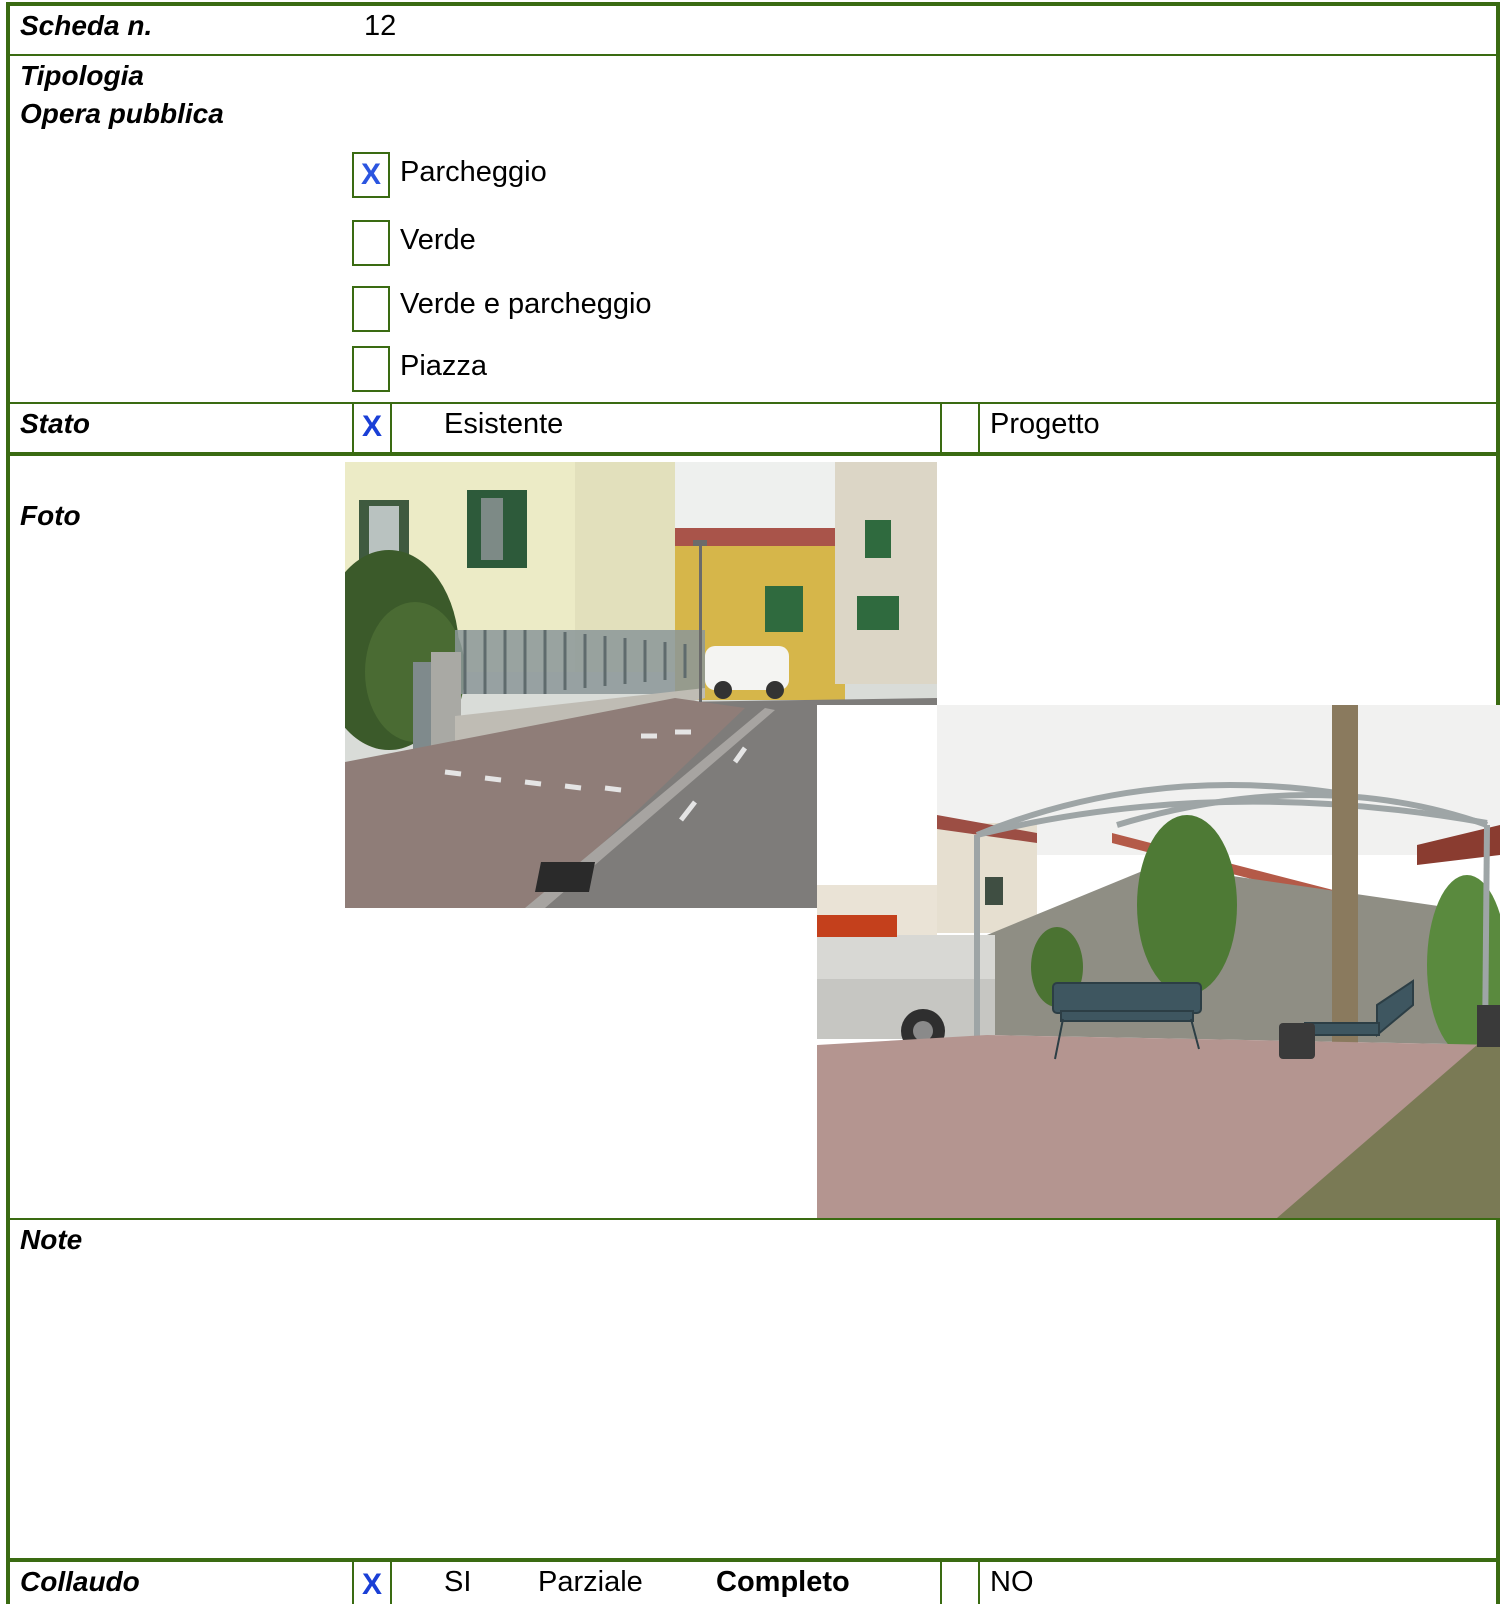 The height and width of the screenshot is (1604, 1504). I want to click on checkbox-verde, so click(371, 243).